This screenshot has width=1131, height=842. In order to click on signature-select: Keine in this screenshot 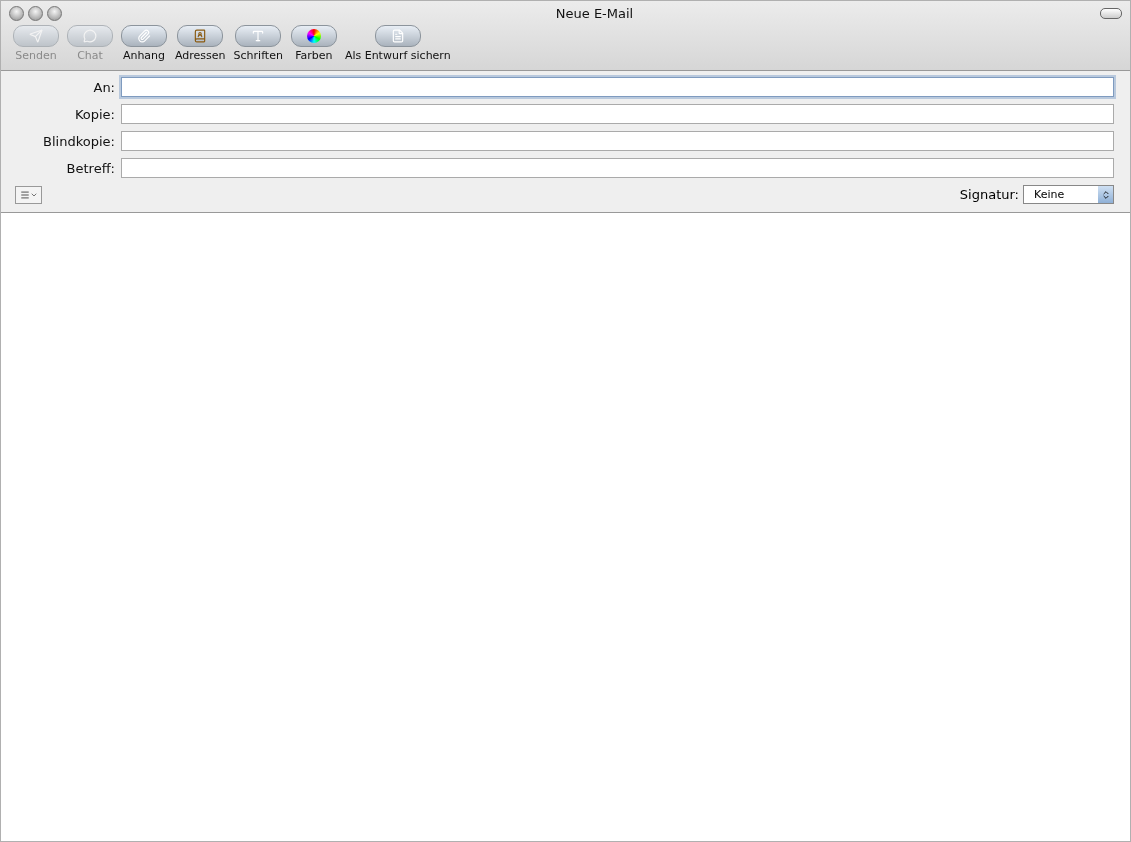, I will do `click(1068, 194)`.